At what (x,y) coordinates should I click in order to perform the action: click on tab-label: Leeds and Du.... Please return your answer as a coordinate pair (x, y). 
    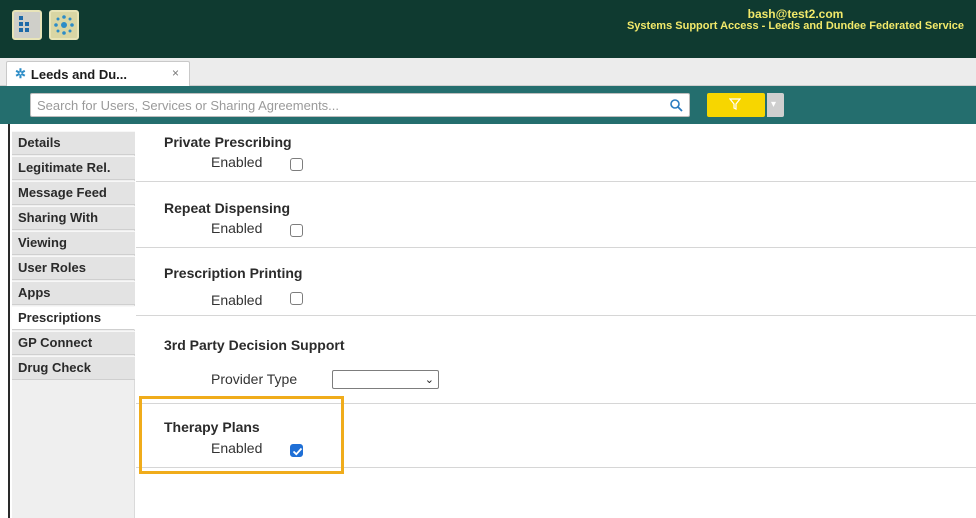
    Looking at the image, I should click on (78, 74).